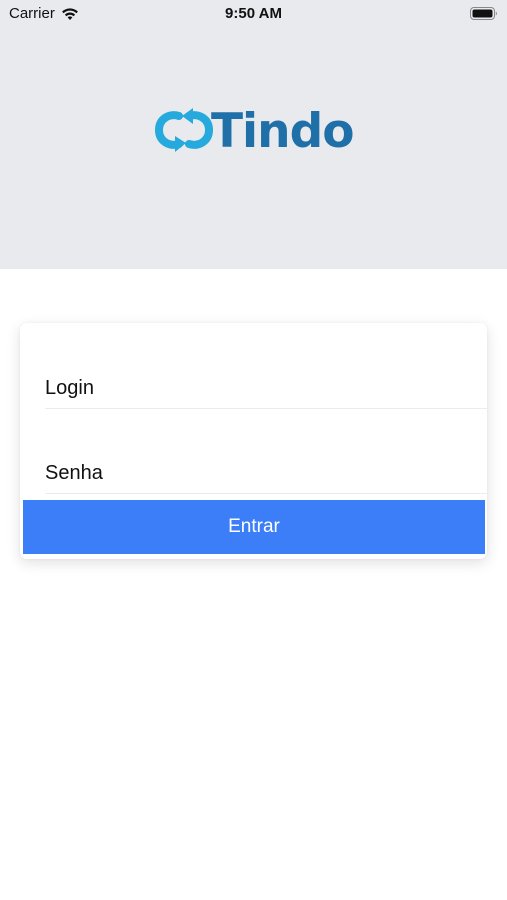 Image resolution: width=507 pixels, height=900 pixels. I want to click on app-logo: Tindo, so click(254, 130).